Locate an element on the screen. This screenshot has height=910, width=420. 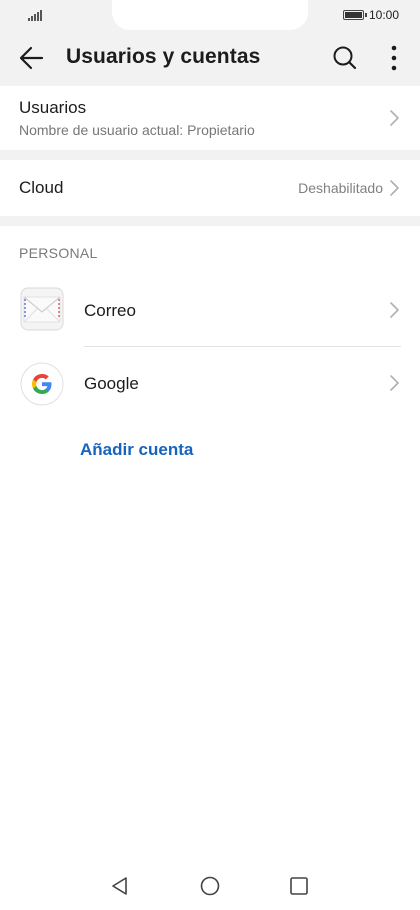
more-options-button is located at coordinates (394, 58).